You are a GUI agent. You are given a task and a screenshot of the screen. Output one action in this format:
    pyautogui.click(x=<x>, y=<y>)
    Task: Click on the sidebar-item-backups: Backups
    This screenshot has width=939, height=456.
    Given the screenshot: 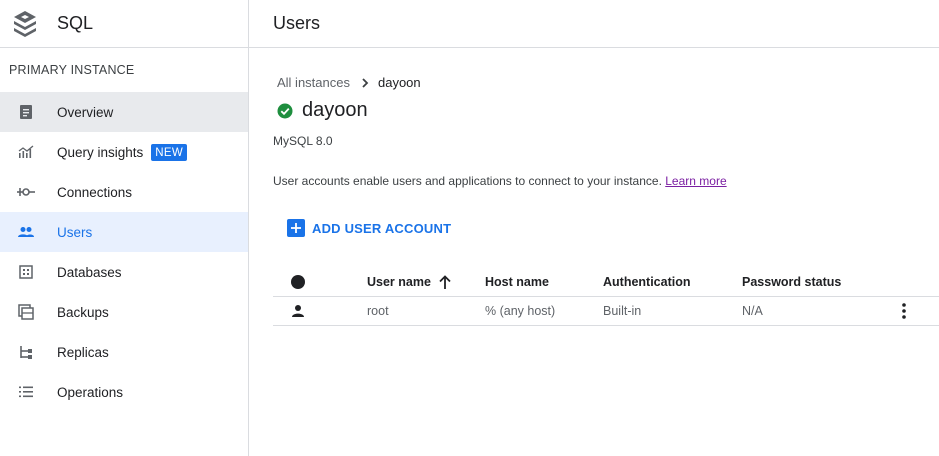 What is the action you would take?
    pyautogui.click(x=124, y=312)
    